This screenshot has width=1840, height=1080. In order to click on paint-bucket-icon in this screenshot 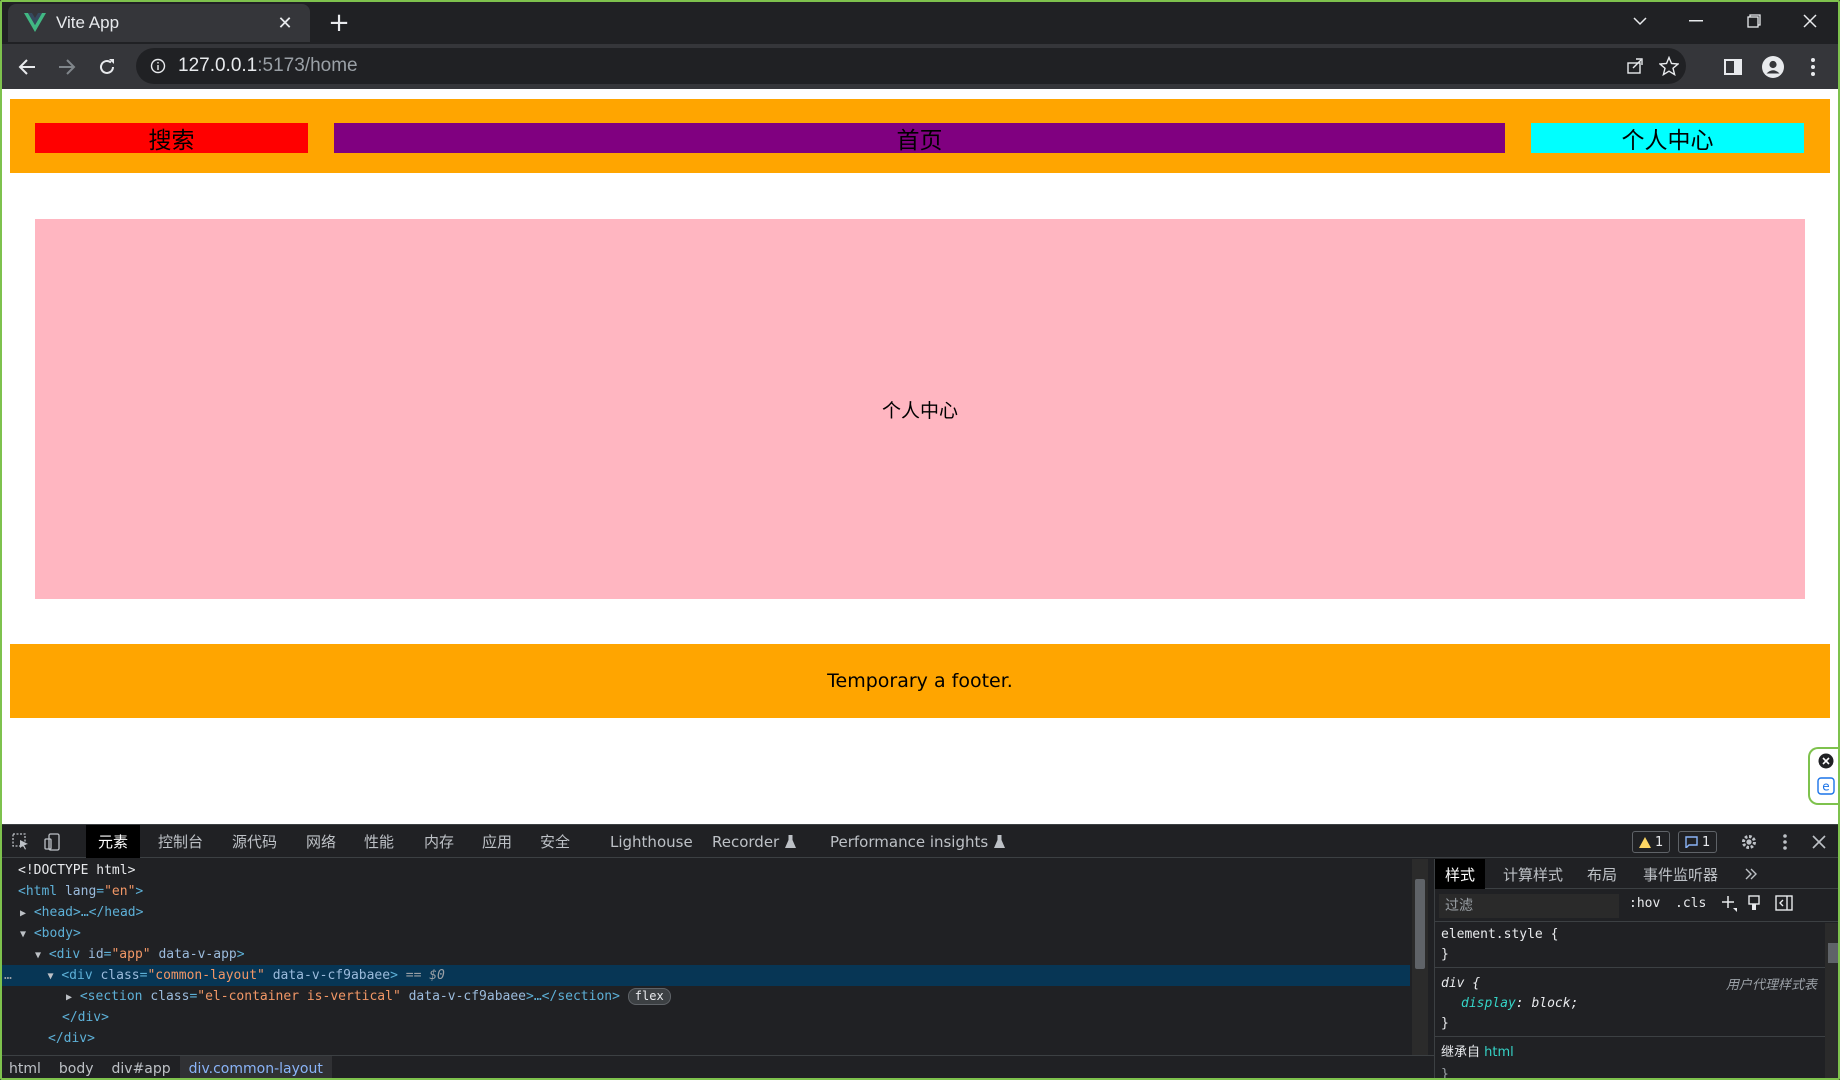, I will do `click(1755, 905)`.